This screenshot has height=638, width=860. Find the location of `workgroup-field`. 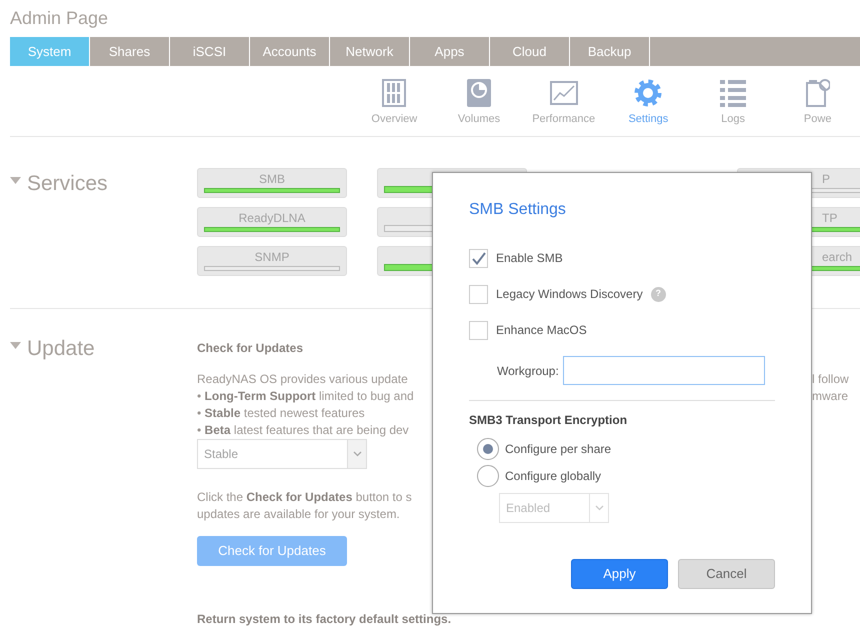

workgroup-field is located at coordinates (663, 370).